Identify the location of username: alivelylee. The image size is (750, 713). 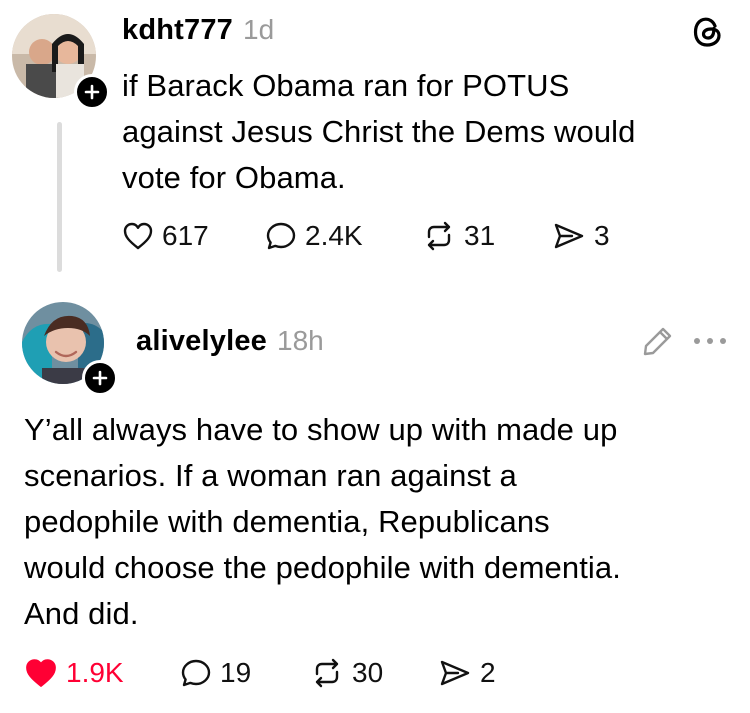
(201, 341).